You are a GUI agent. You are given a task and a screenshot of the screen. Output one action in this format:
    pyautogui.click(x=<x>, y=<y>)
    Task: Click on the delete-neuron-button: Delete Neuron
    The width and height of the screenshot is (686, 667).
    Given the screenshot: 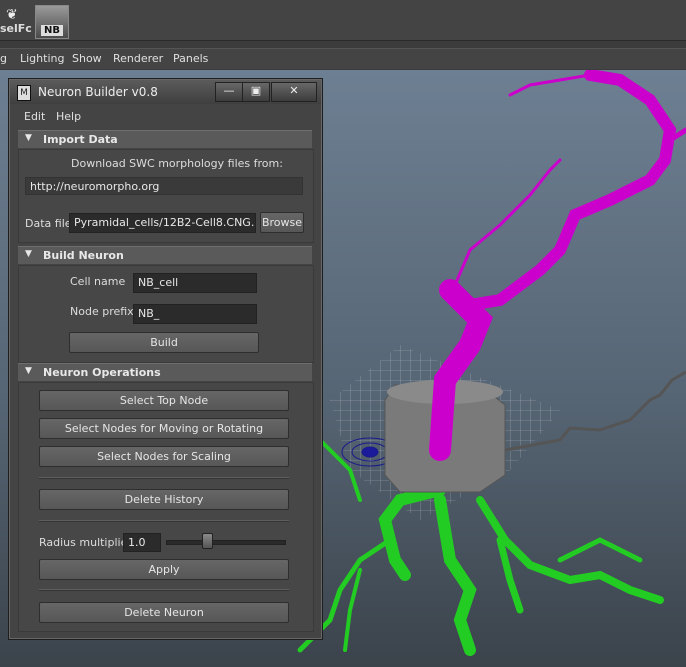 What is the action you would take?
    pyautogui.click(x=164, y=612)
    